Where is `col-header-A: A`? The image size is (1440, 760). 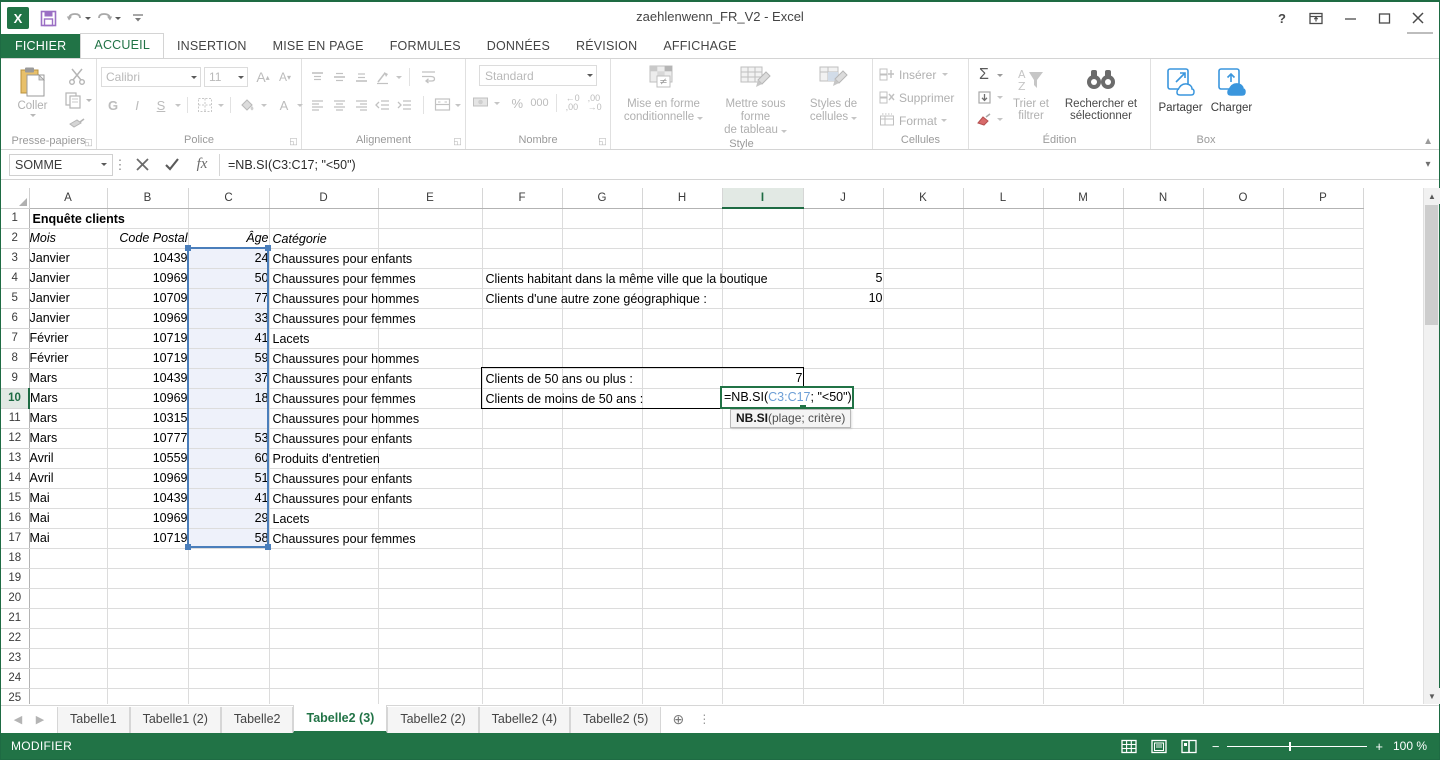
col-header-A: A is located at coordinates (68, 198).